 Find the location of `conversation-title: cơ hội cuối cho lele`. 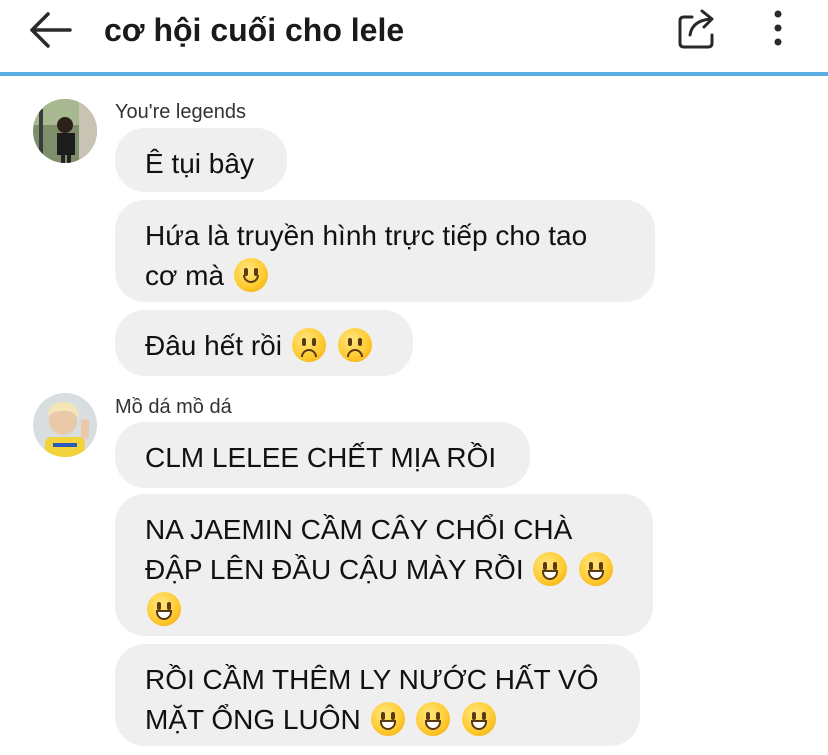

conversation-title: cơ hội cuối cho lele is located at coordinates (254, 30).